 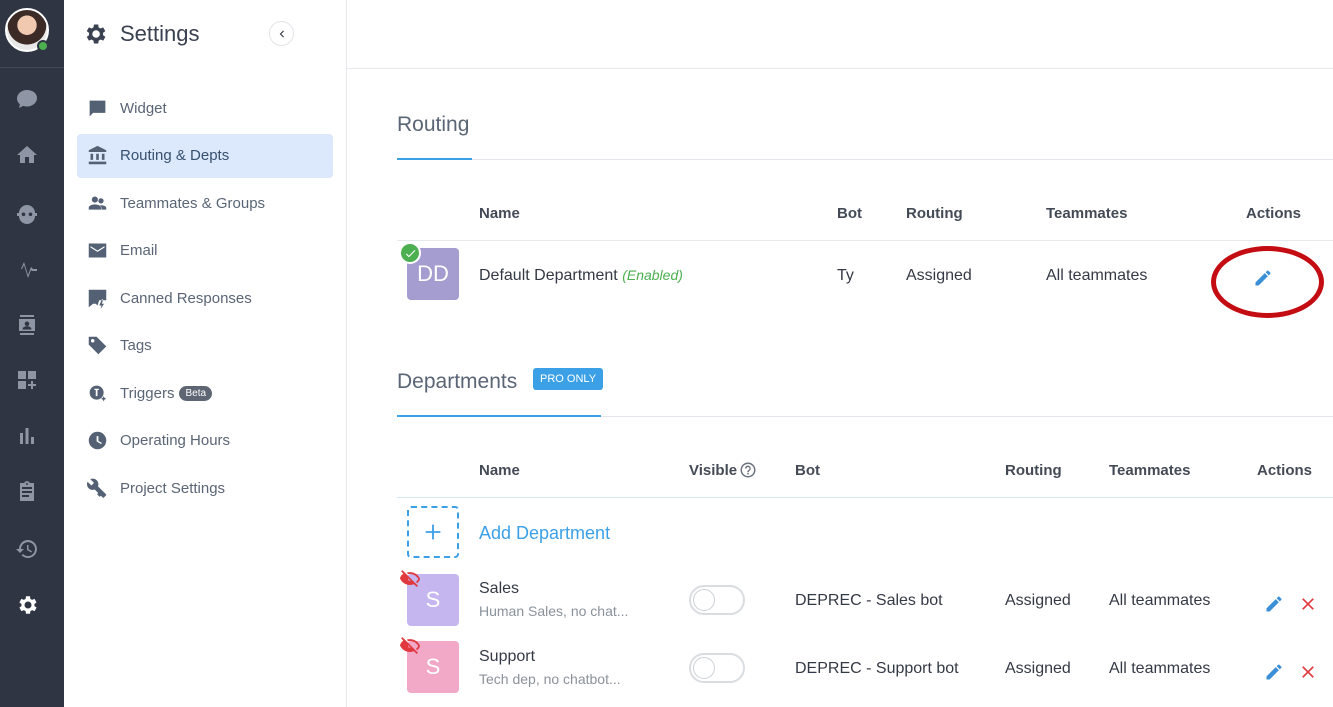 I want to click on sidebar-item-label: Project Settings, so click(x=173, y=488).